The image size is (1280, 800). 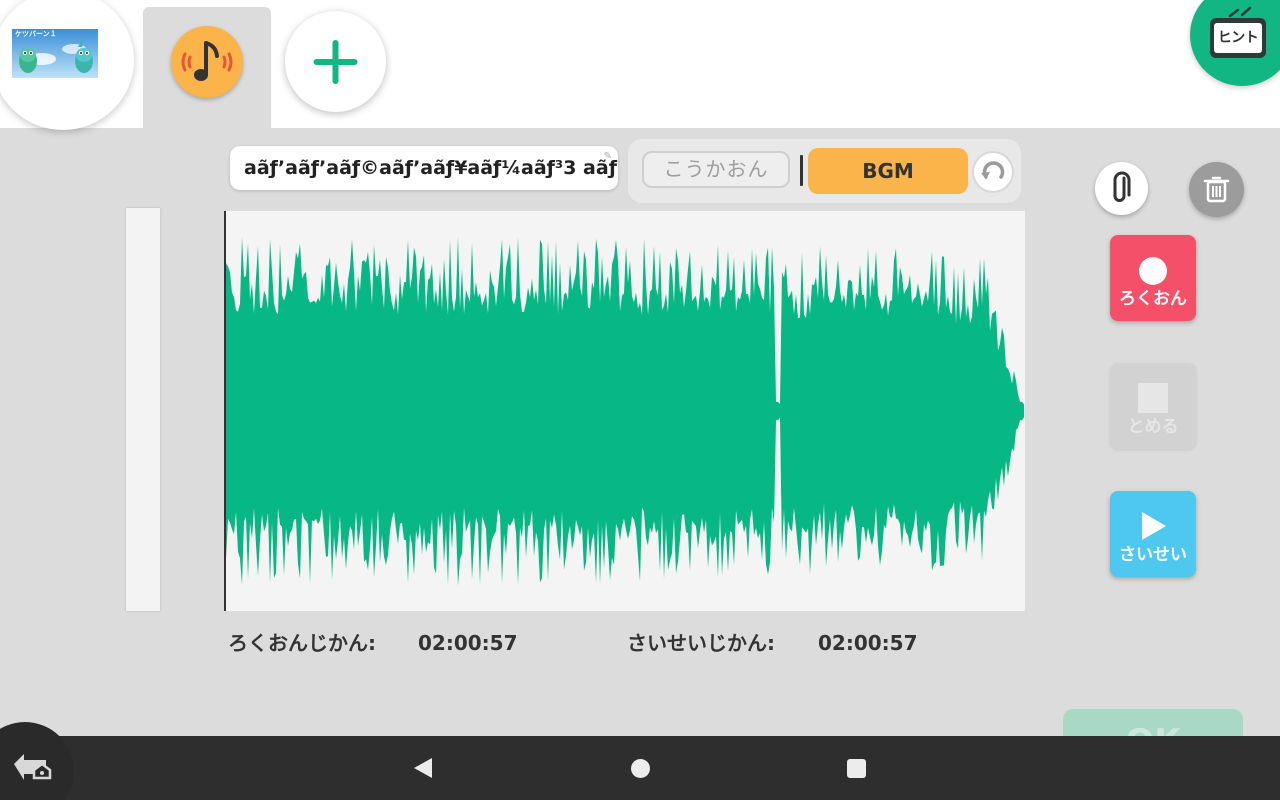 I want to click on edit-pencil-icon: ✎, so click(x=607, y=156).